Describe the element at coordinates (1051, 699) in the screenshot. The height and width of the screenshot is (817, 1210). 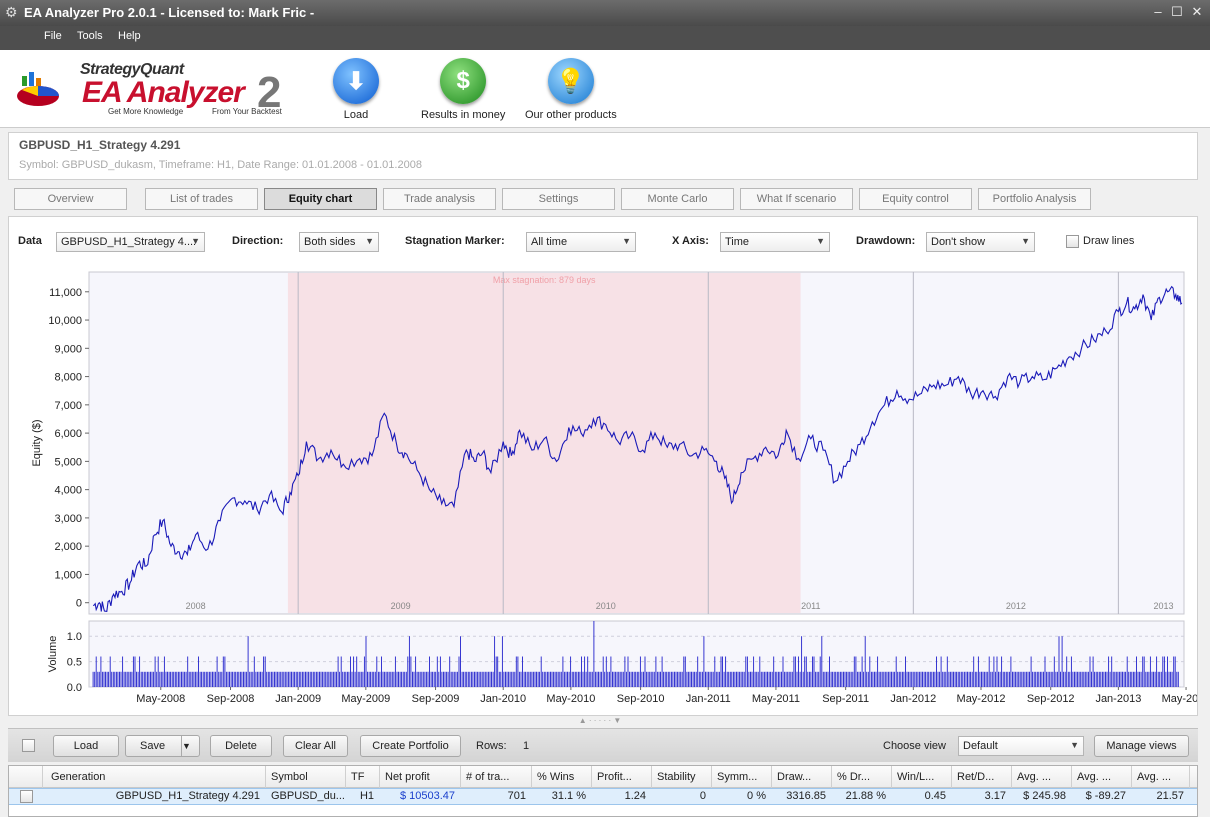
I see `x-tick-label: Sep-2012` at that location.